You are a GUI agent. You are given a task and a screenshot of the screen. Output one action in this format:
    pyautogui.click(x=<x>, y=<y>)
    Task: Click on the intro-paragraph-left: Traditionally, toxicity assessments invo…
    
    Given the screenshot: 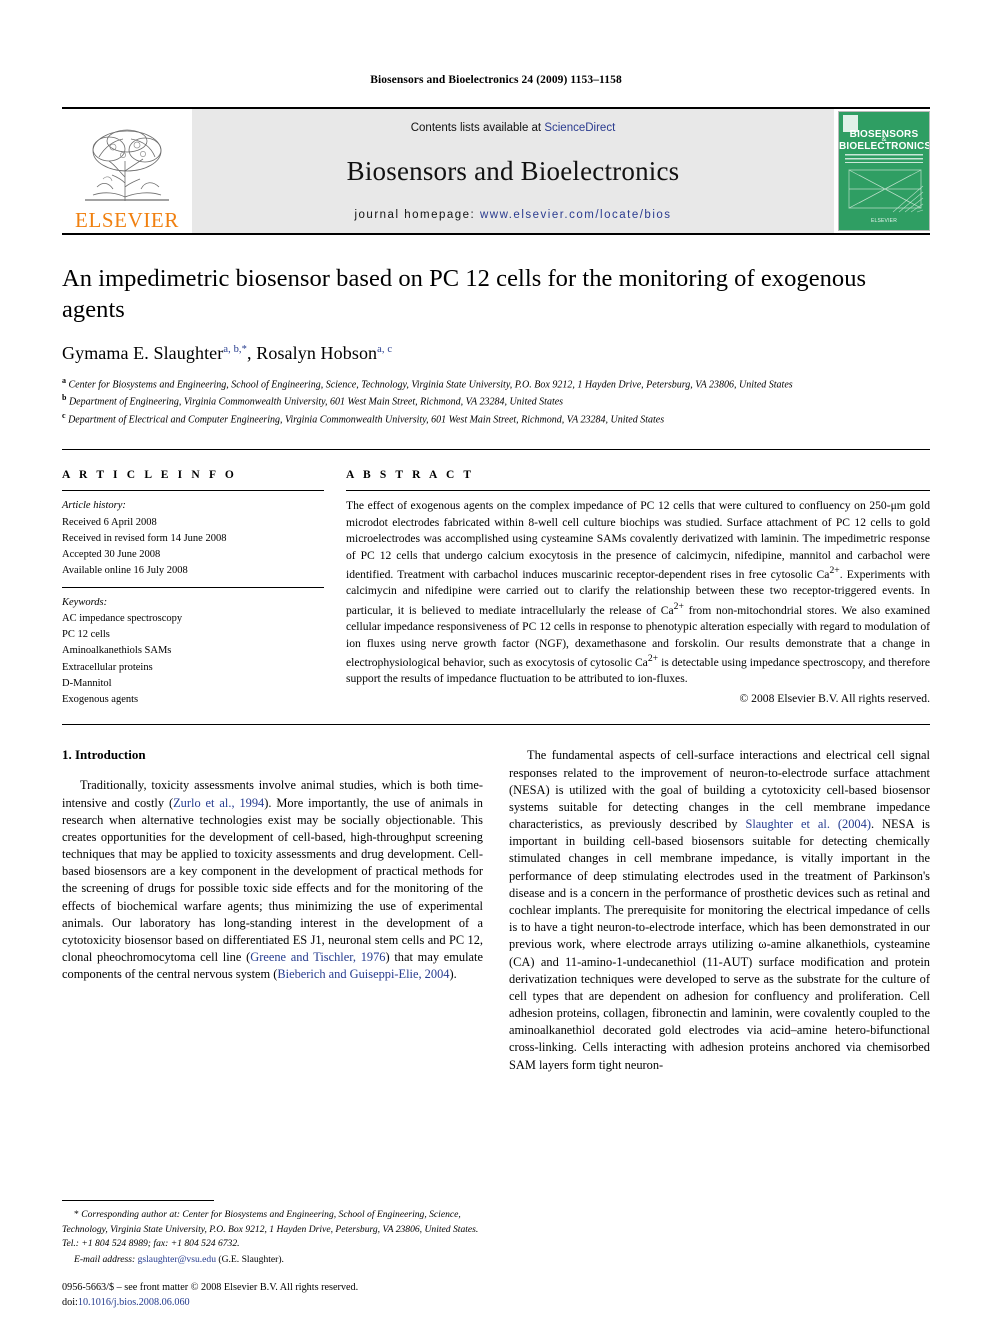 What is the action you would take?
    pyautogui.click(x=272, y=880)
    